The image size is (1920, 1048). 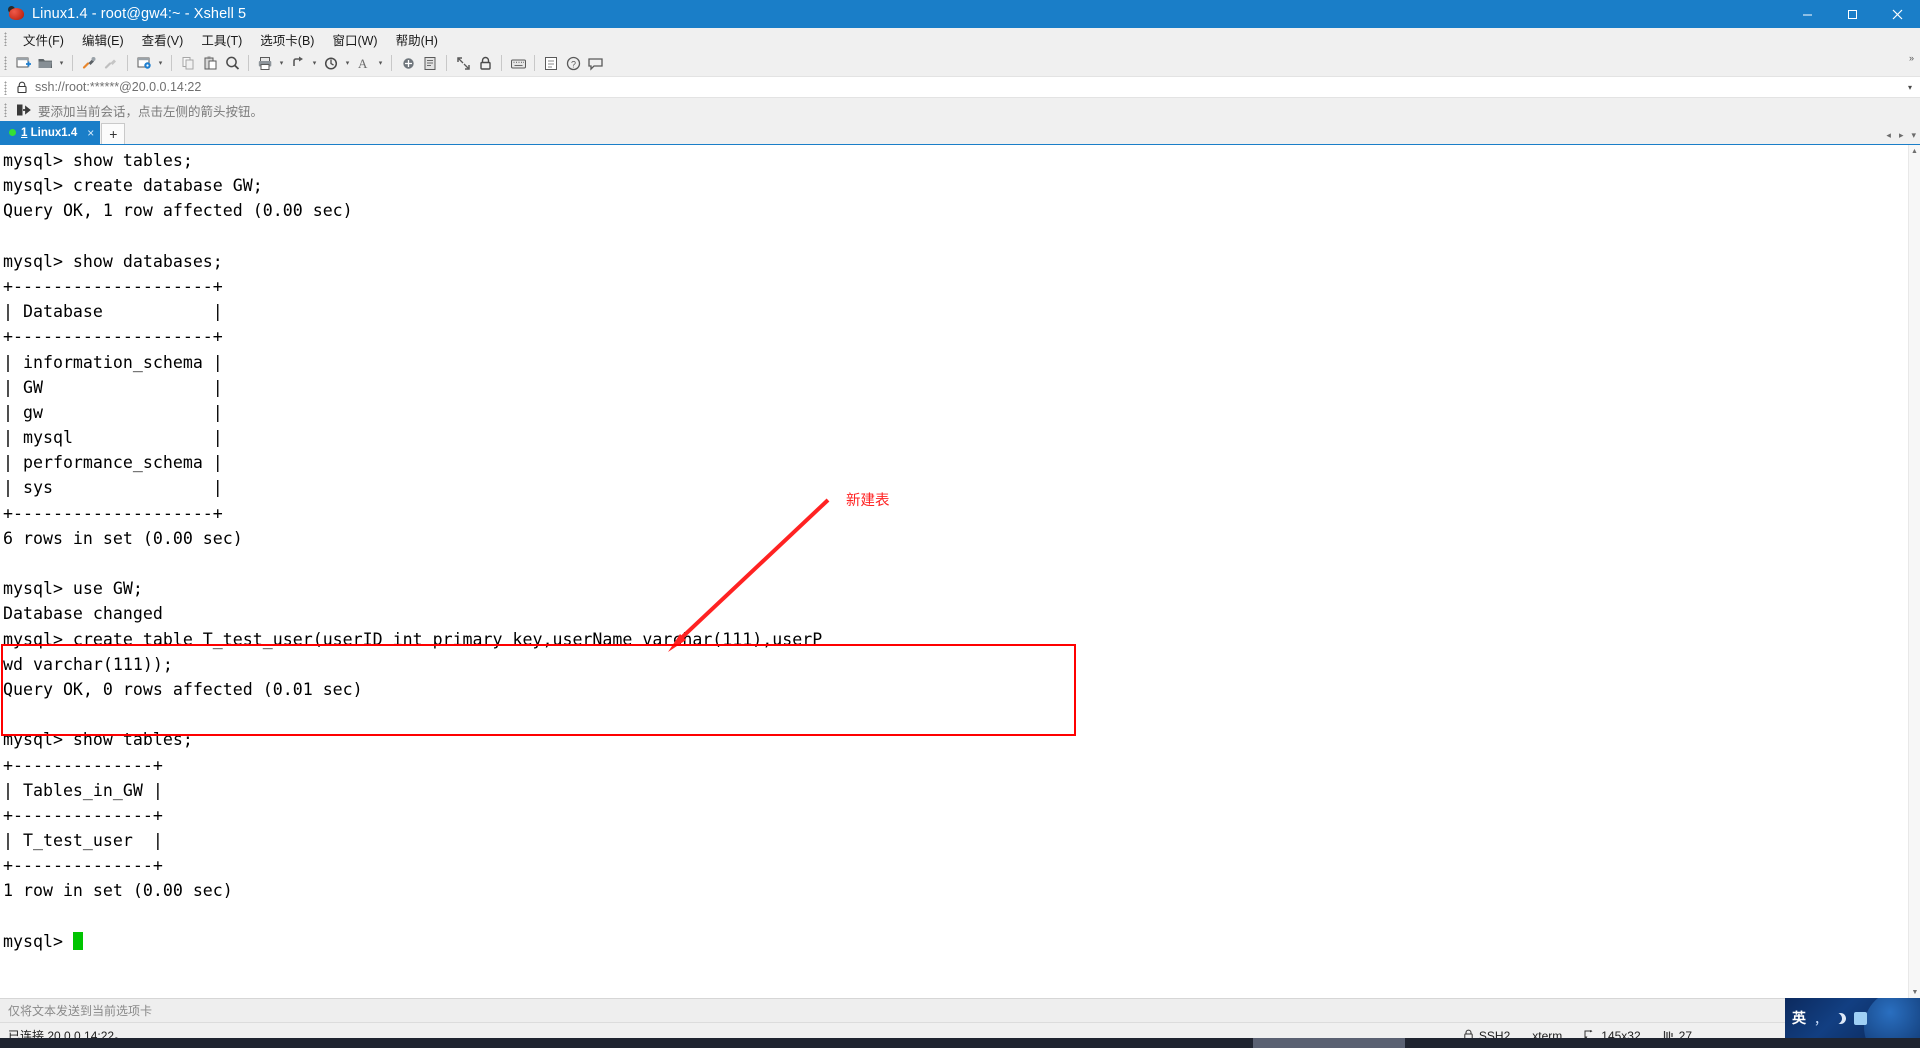 I want to click on send-text-bar: 仅将文本发送到当前选项卡, so click(x=960, y=1010).